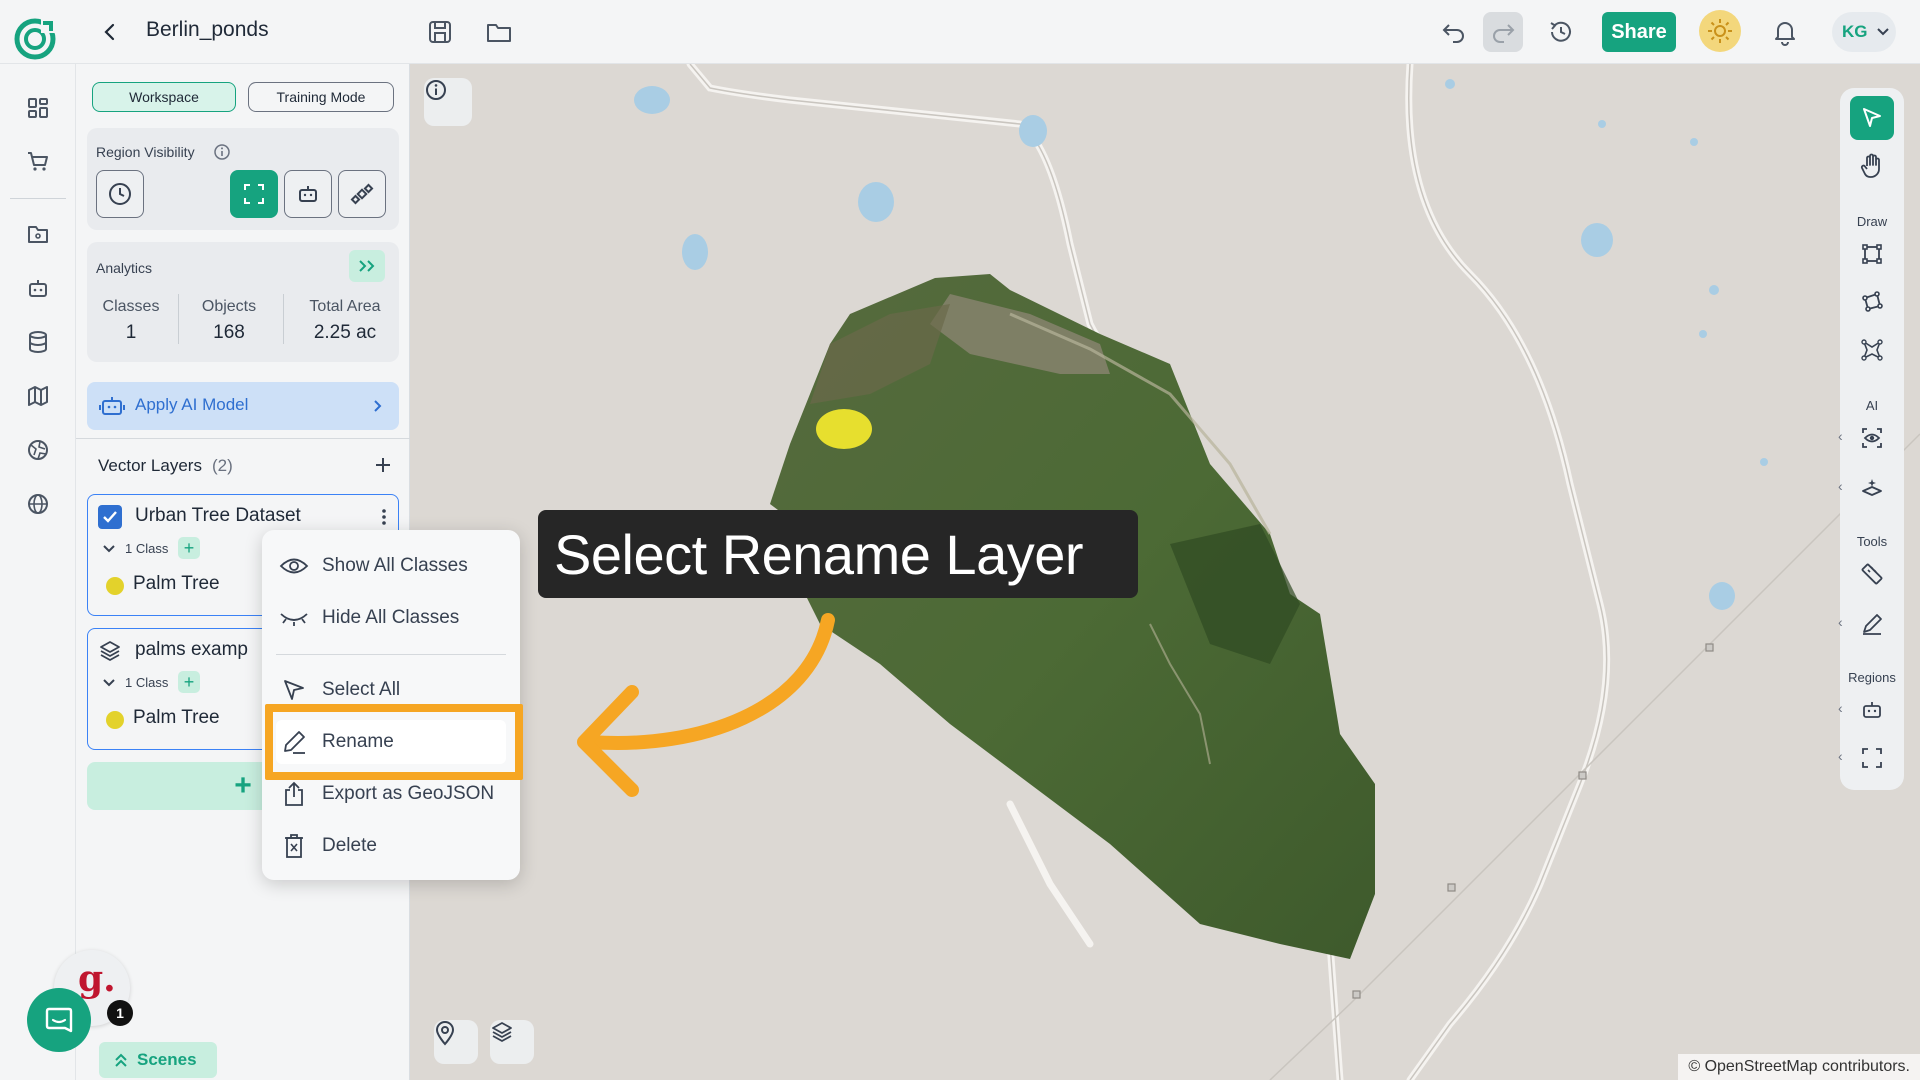 This screenshot has height=1080, width=1920. Describe the element at coordinates (345, 306) in the screenshot. I see `stat-area-label: Total Area` at that location.